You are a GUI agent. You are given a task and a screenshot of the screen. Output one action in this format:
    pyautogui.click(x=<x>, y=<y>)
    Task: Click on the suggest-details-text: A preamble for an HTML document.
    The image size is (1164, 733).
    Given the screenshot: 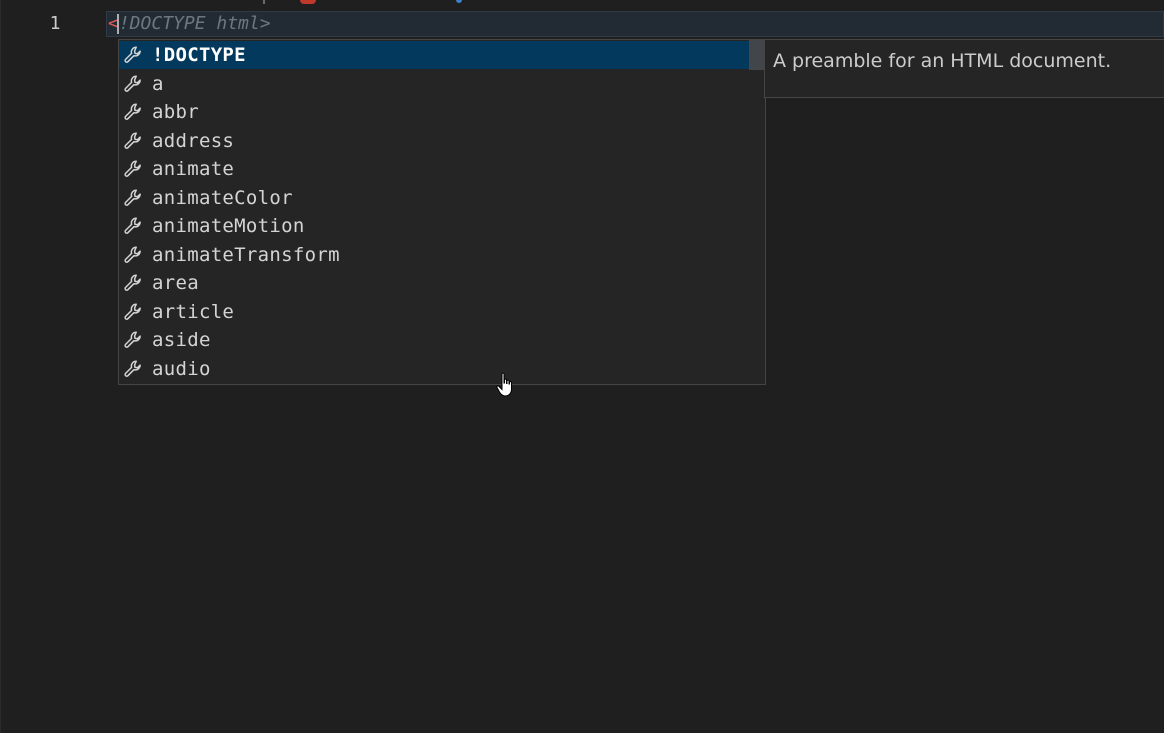 What is the action you would take?
    pyautogui.click(x=942, y=61)
    